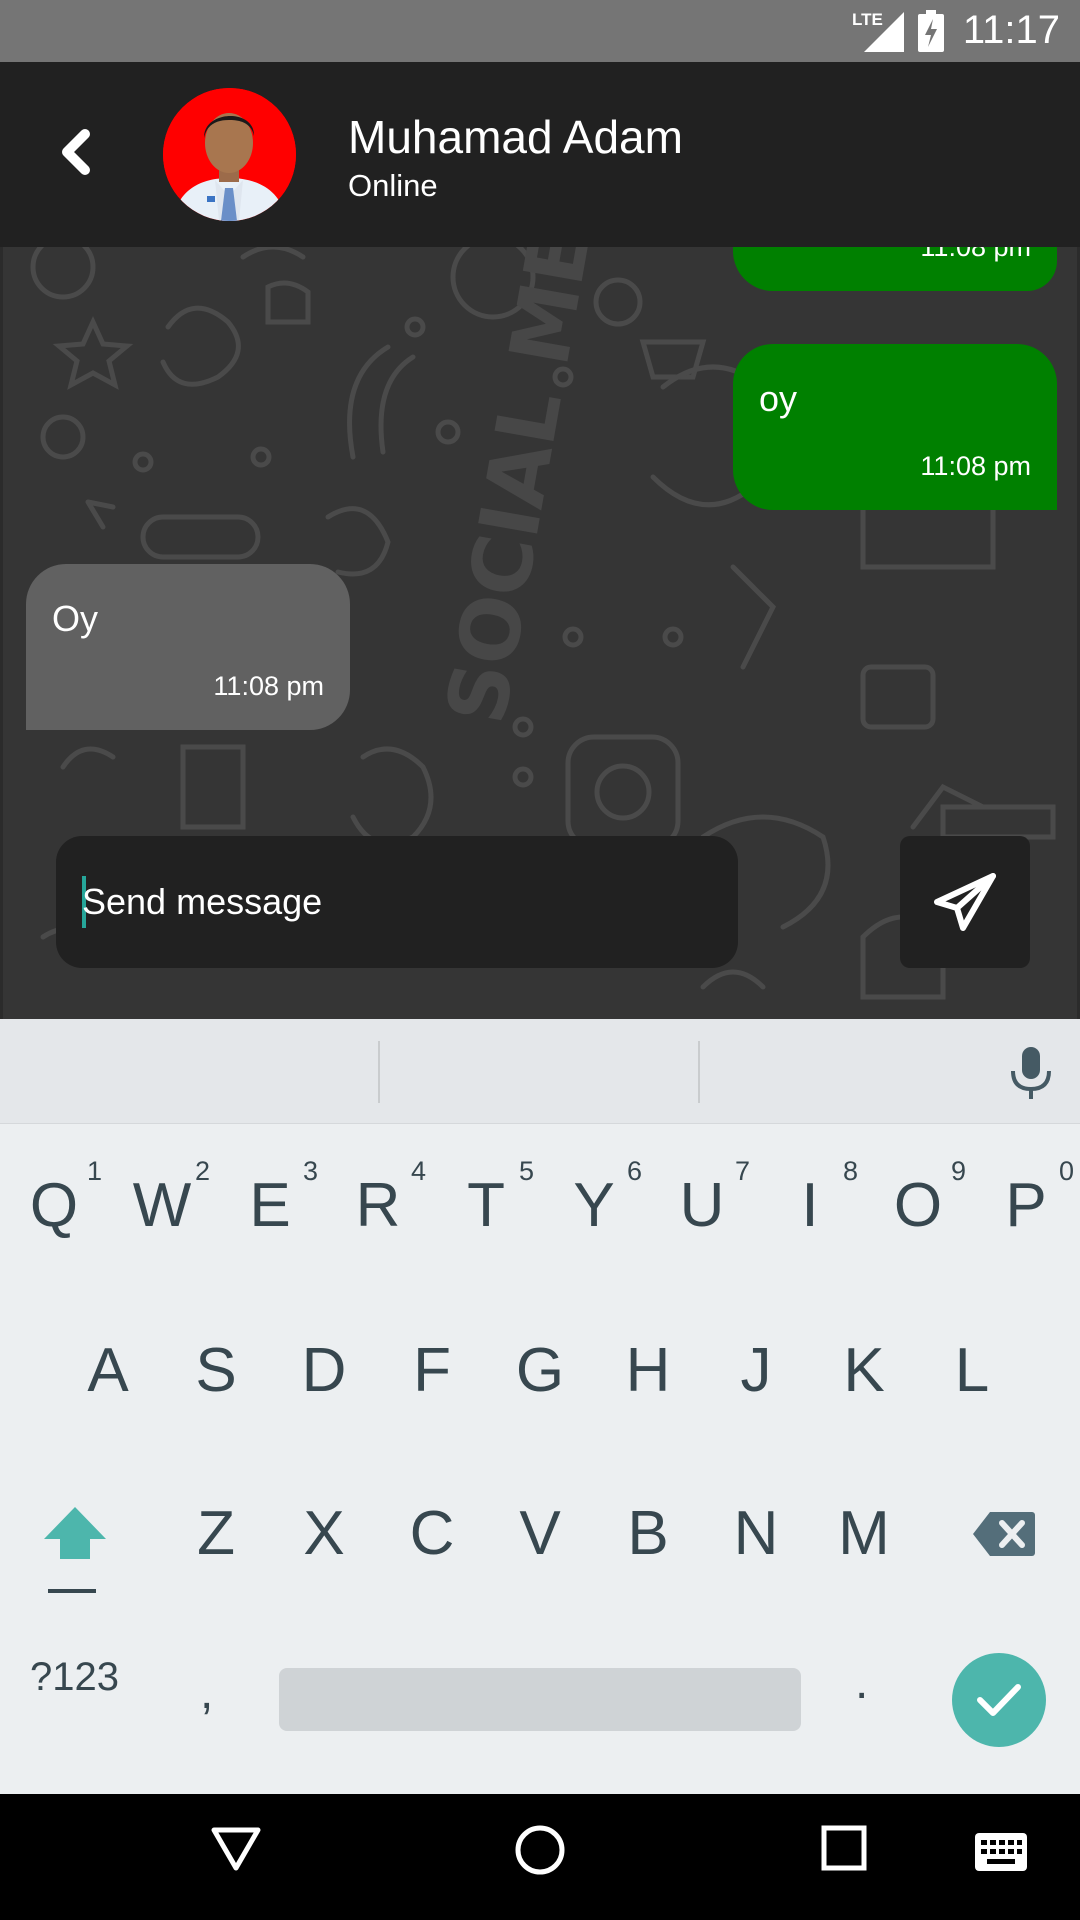  What do you see at coordinates (75, 618) in the screenshot?
I see `message-text: Oy` at bounding box center [75, 618].